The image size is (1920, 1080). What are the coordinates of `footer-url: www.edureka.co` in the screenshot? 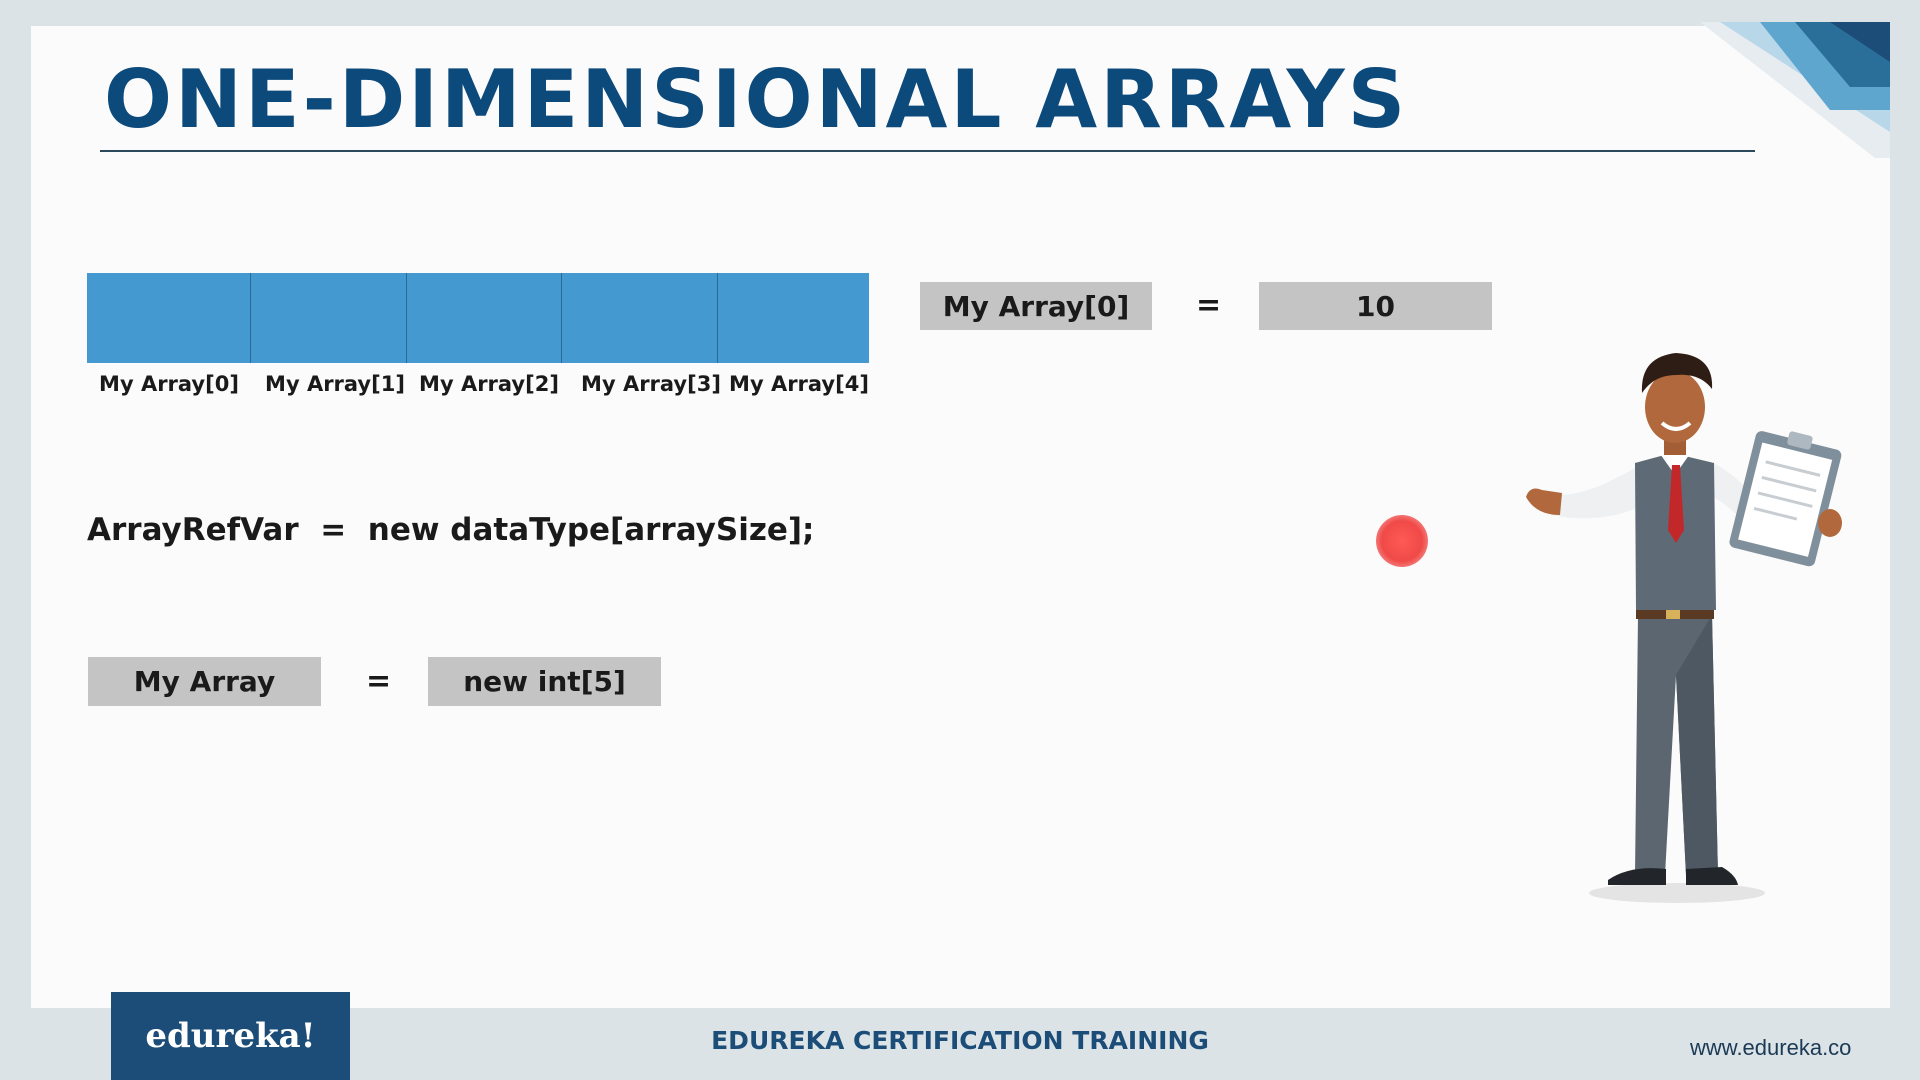 It's located at (1771, 1047).